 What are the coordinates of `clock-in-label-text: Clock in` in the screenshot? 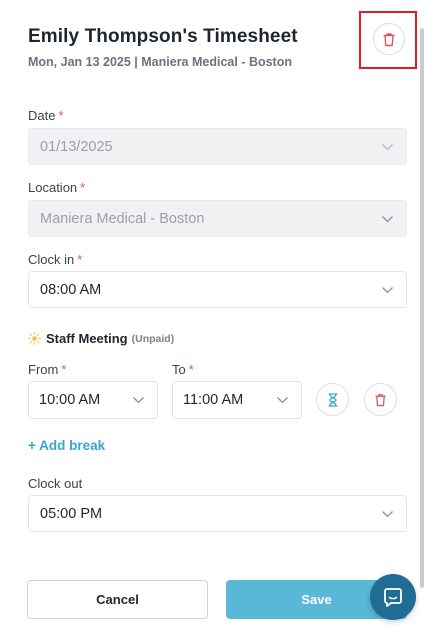 It's located at (51, 259).